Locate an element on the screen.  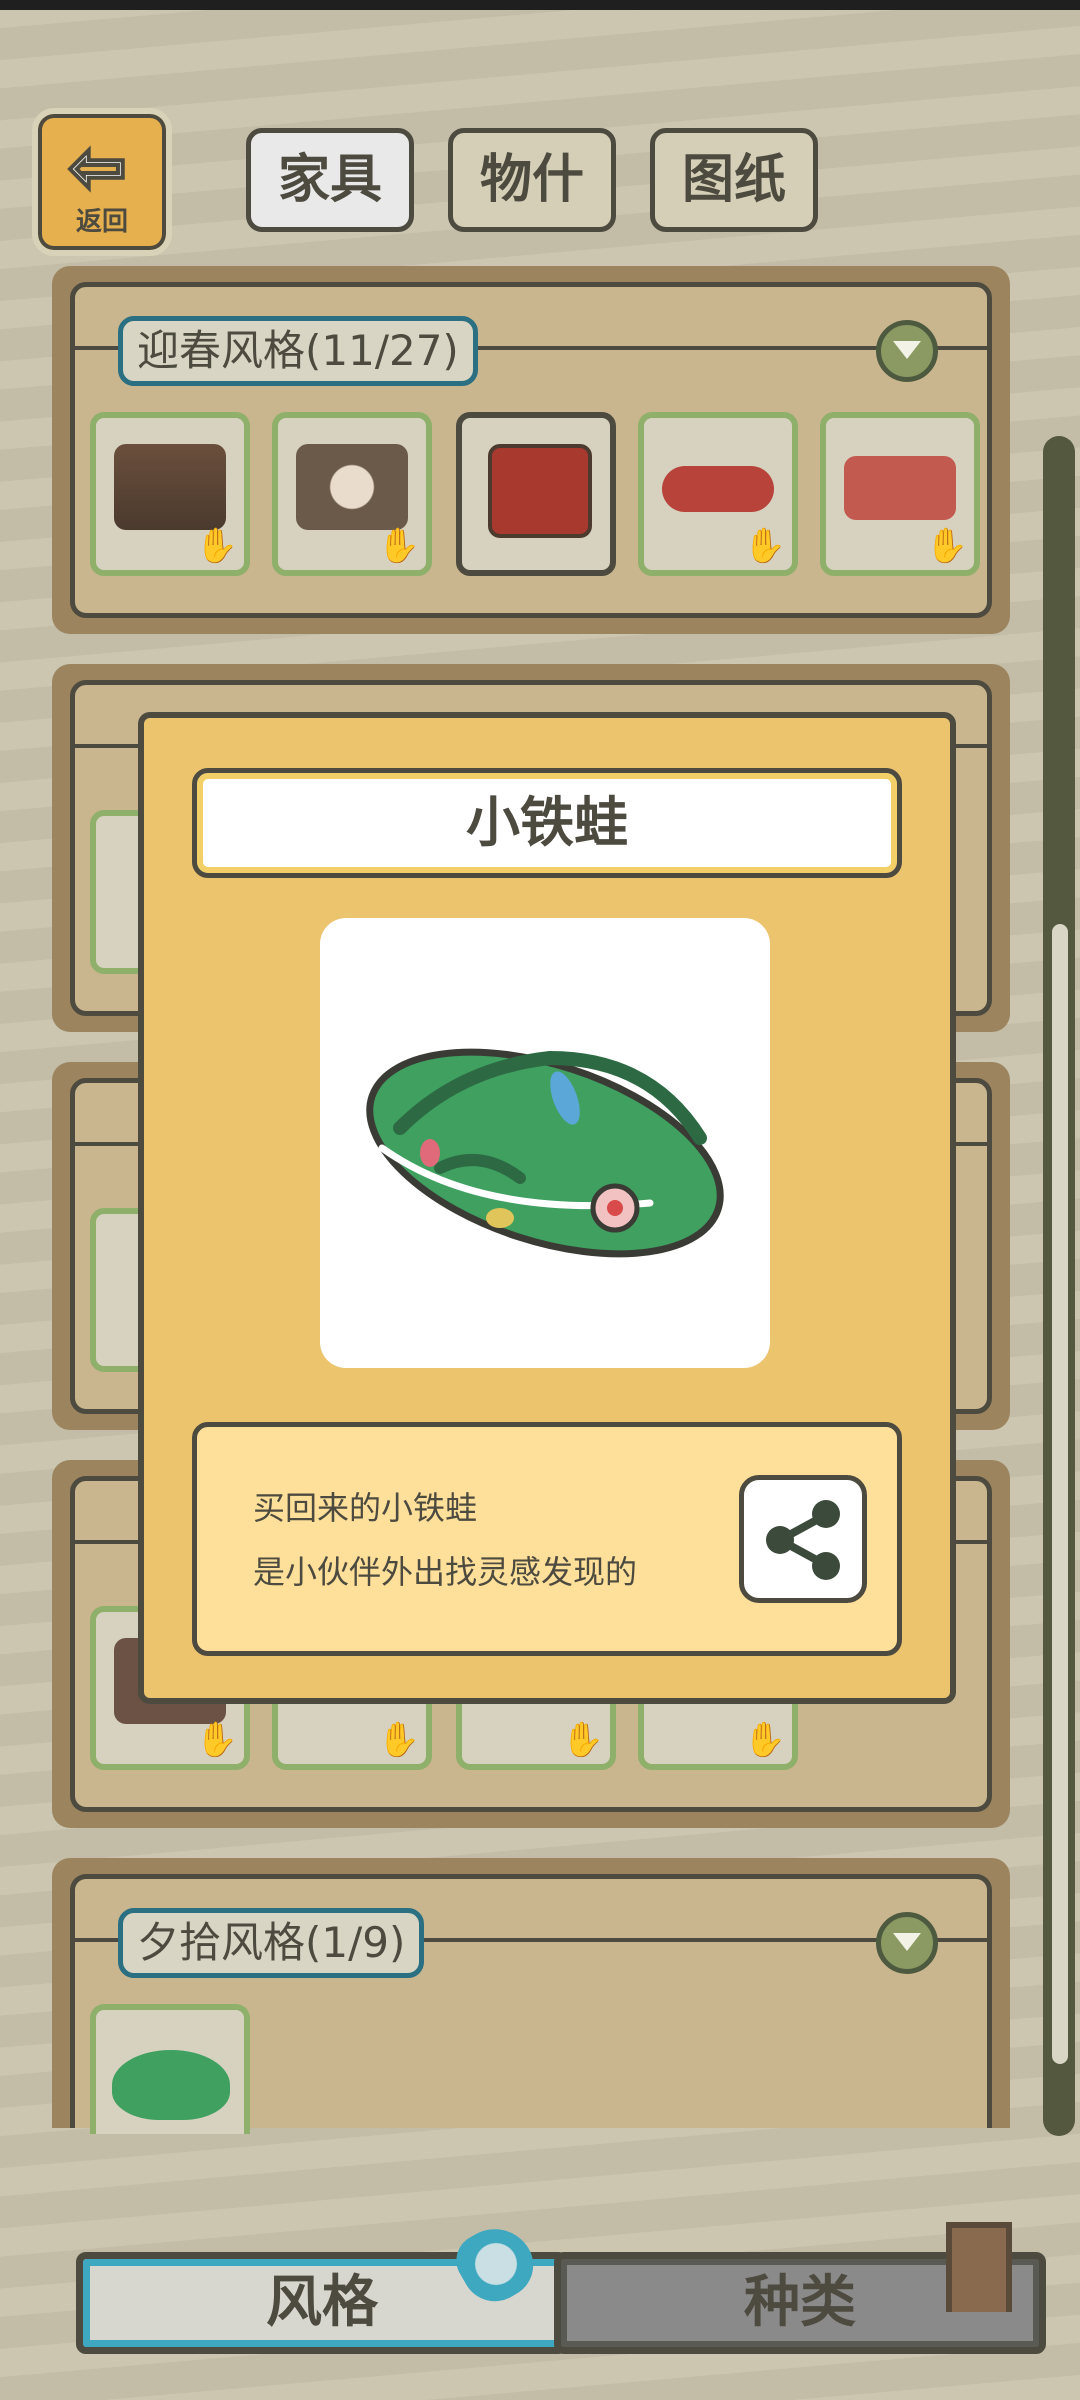
scrollbar-thumb is located at coordinates (1060, 1494).